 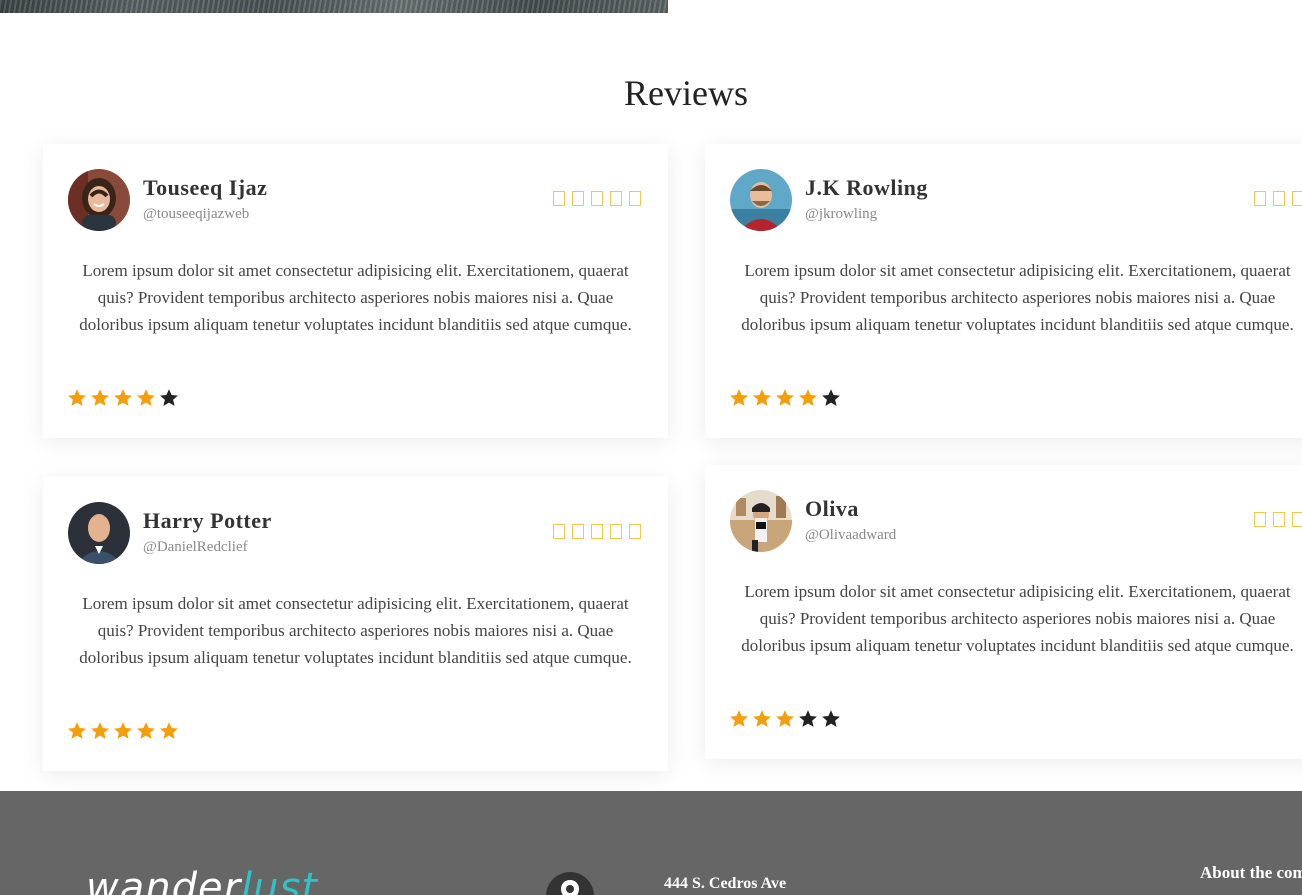 I want to click on reviewer-handle: @touseeqijazweb, so click(x=196, y=214).